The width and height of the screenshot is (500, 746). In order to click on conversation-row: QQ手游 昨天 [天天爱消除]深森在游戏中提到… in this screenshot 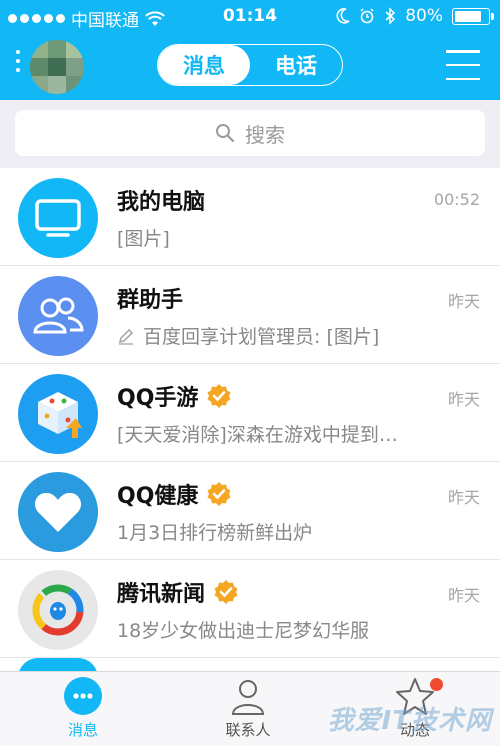, I will do `click(250, 413)`.